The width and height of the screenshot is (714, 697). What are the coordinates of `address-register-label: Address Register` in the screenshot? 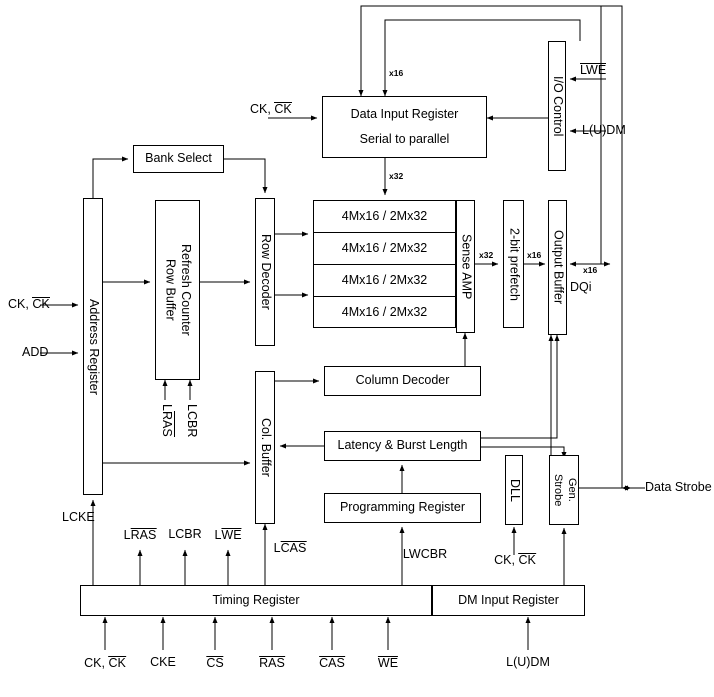 It's located at (93, 346).